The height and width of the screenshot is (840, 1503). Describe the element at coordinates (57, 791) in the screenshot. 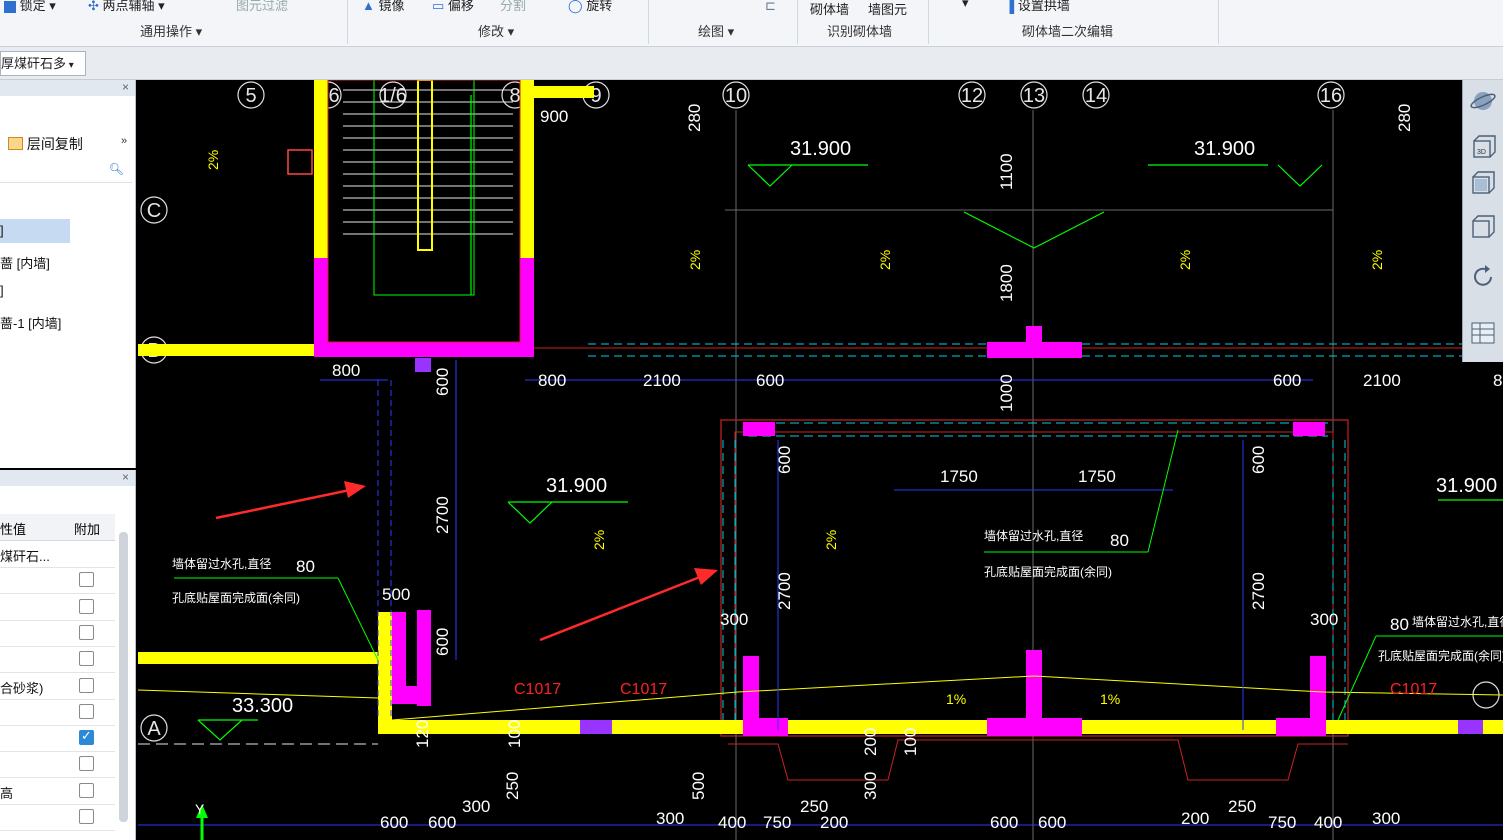

I see `property-row: 高` at that location.